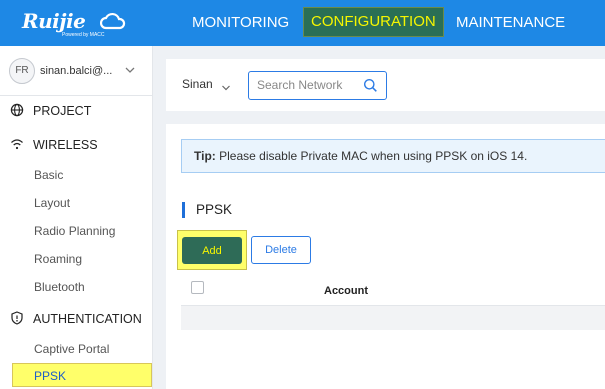 This screenshot has height=389, width=605. I want to click on nav-monitoring: MONITORING, so click(240, 23).